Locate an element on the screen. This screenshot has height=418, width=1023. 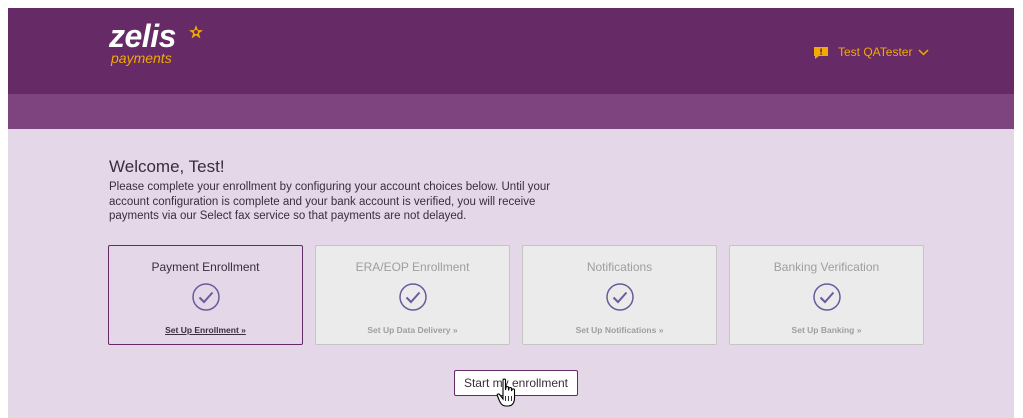
set-up-enrollment-link: Set Up Enrollment » is located at coordinates (205, 330).